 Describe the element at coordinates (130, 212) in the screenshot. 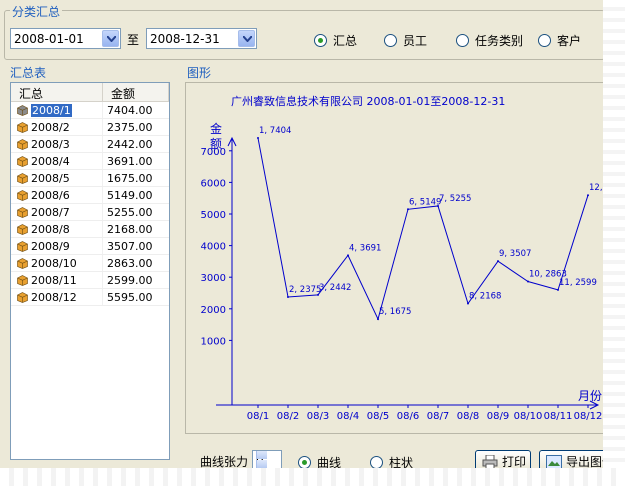

I see `amount-cell: 5255.00` at that location.